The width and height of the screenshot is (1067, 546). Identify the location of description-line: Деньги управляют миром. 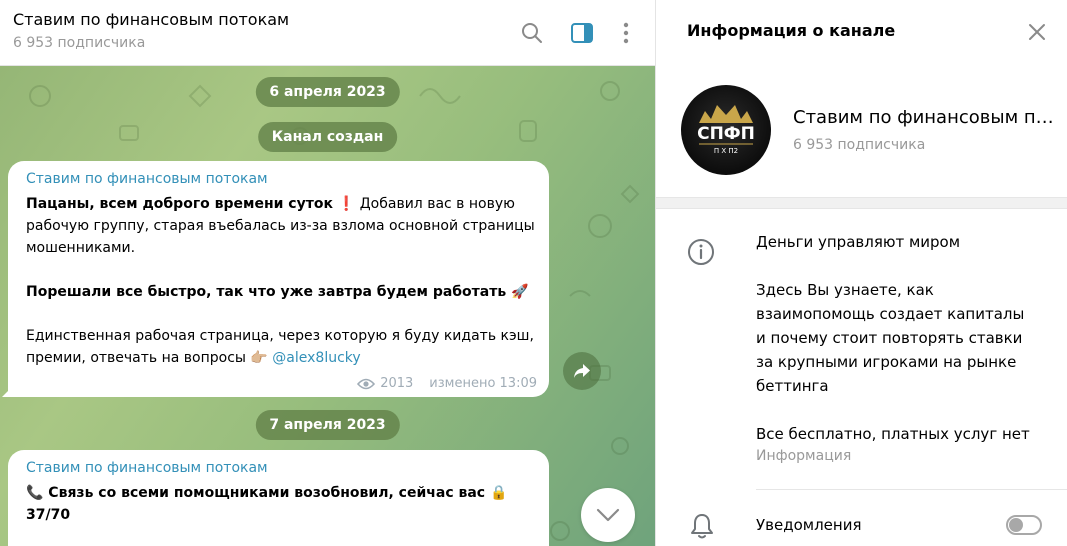
(858, 242).